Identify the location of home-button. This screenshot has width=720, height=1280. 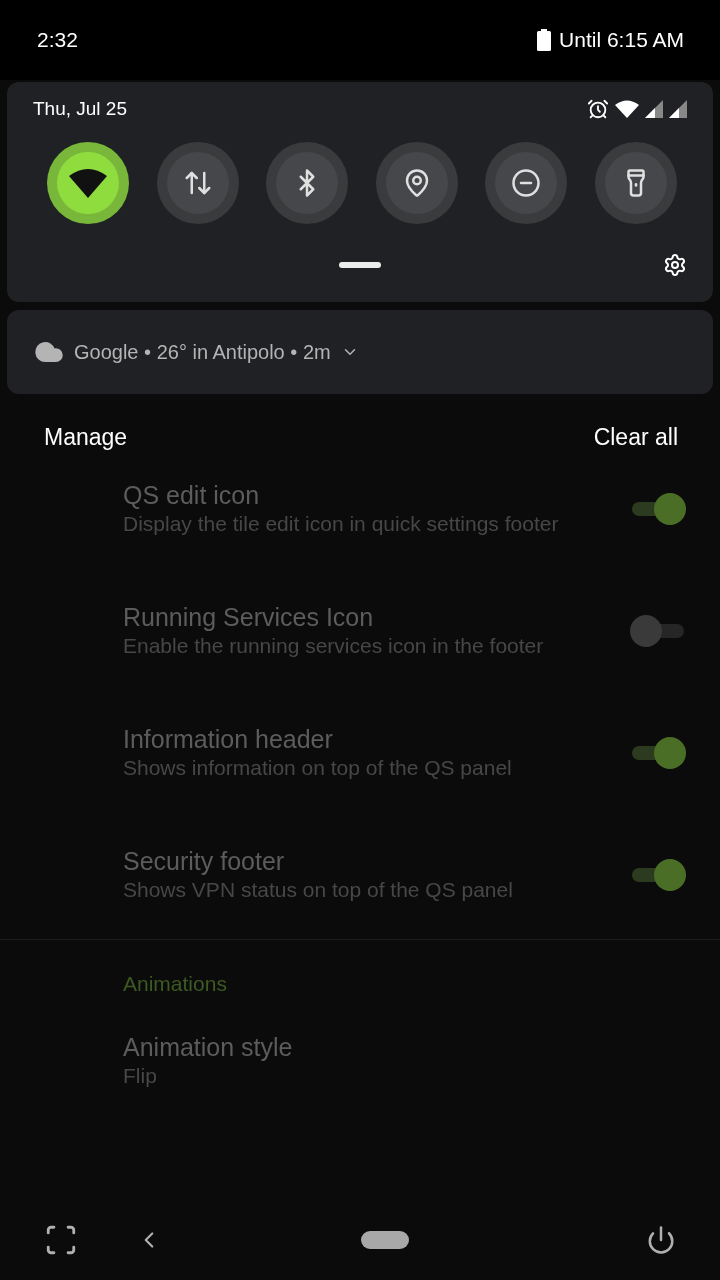
(385, 1240).